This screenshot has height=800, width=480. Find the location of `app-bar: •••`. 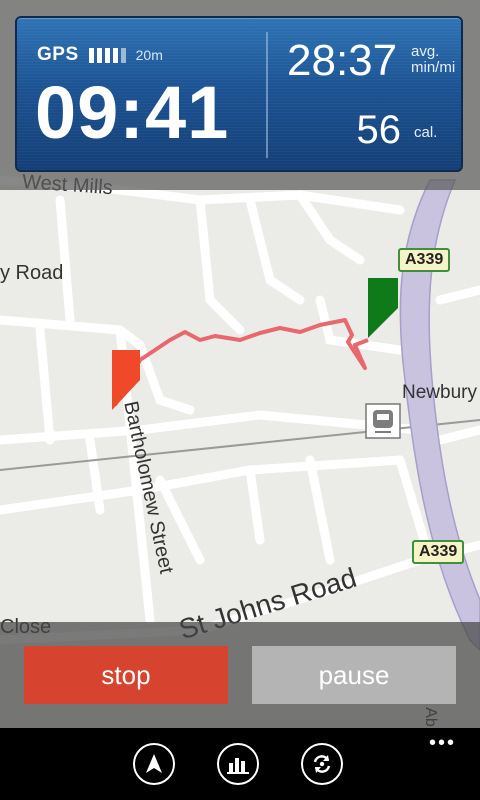

app-bar: ••• is located at coordinates (240, 764).